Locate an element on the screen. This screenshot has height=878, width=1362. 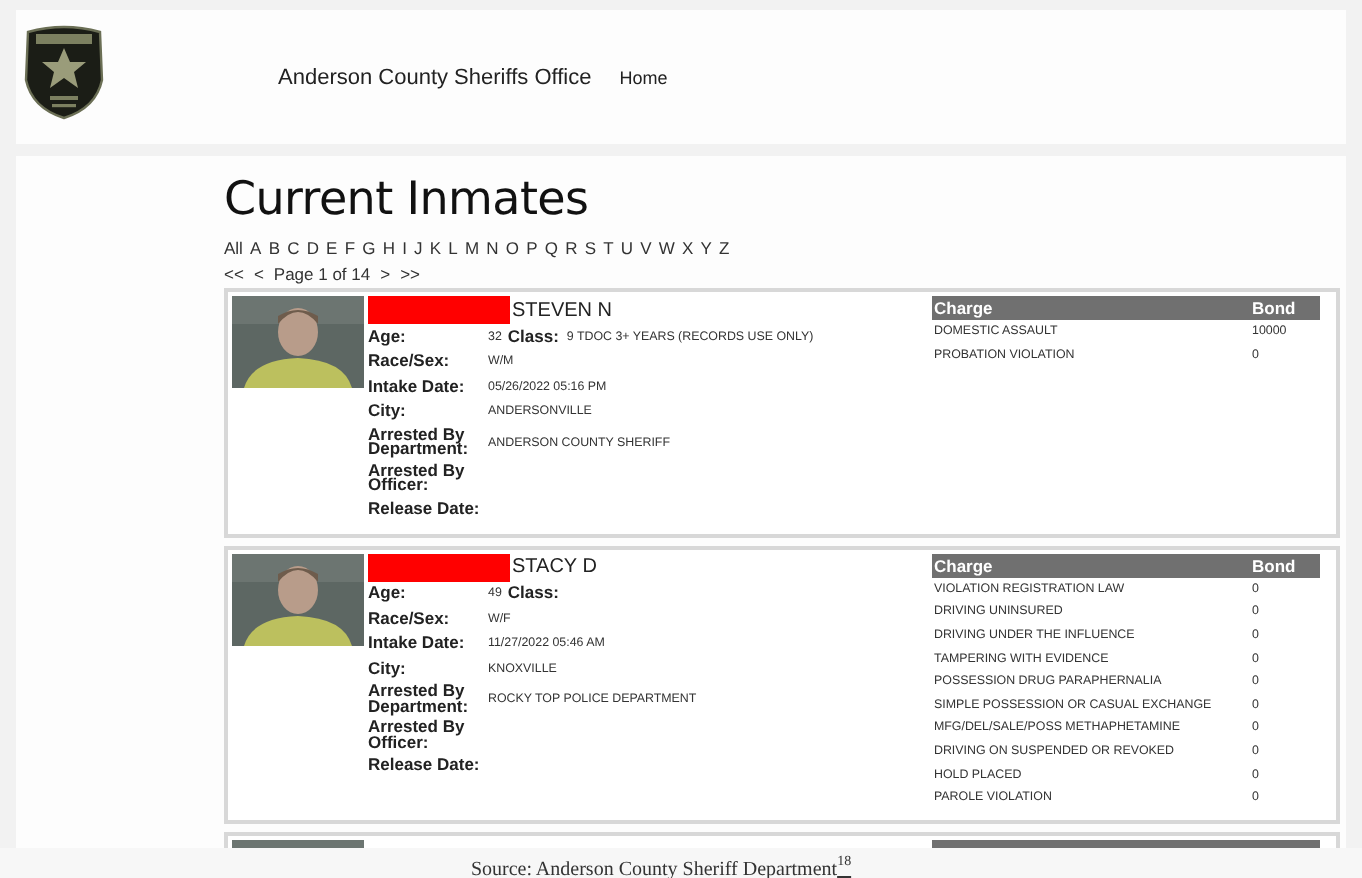
letter-link: P is located at coordinates (532, 248).